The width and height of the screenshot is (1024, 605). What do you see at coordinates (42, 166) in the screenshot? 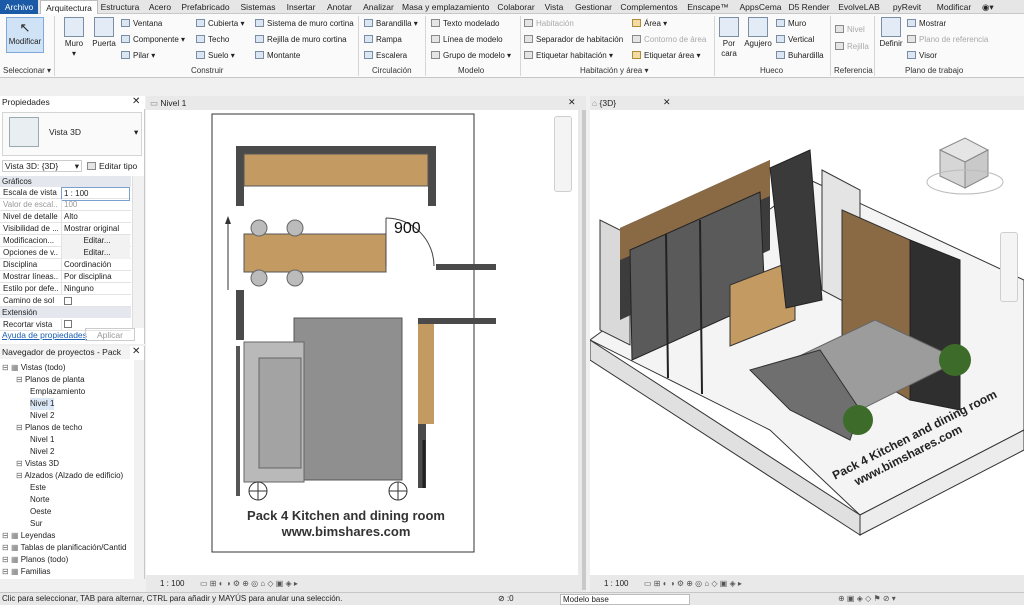
I see `instance-selector: Vista 3D: {3D} ▾` at bounding box center [42, 166].